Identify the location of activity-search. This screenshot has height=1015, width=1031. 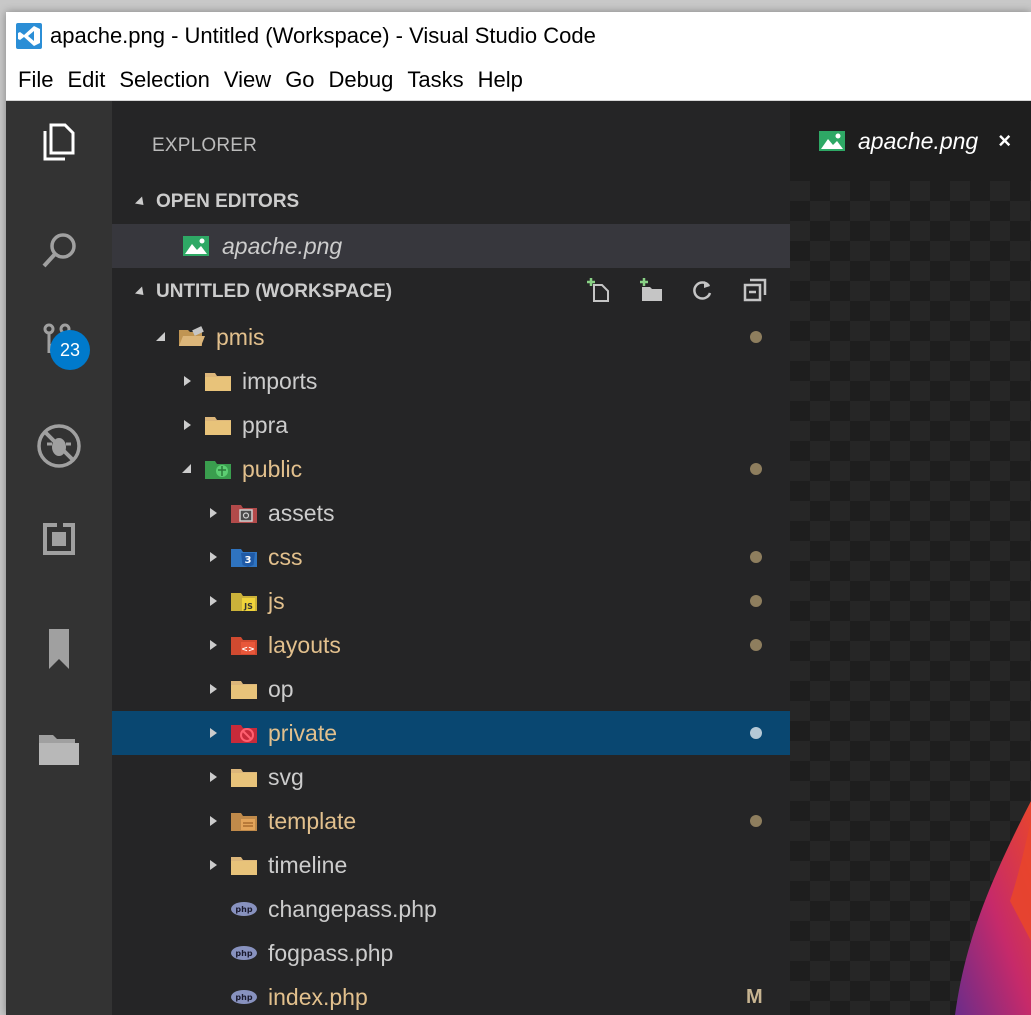
(59, 251).